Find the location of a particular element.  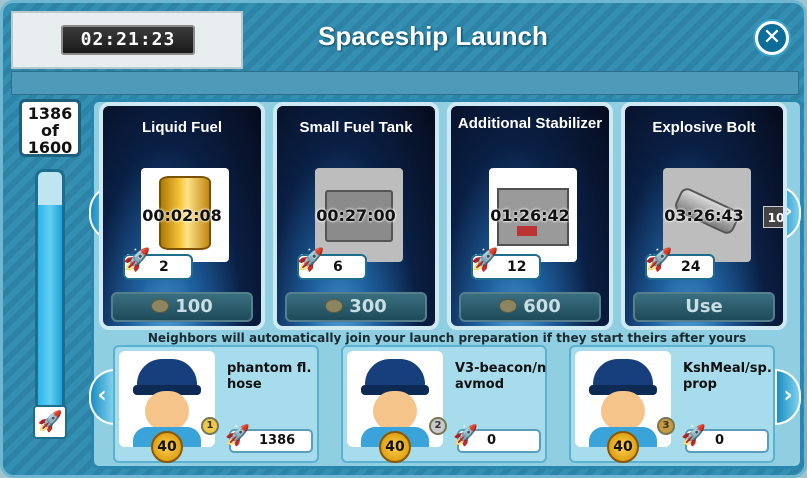

card-title-text: Additional Stabilizer is located at coordinates (530, 123).